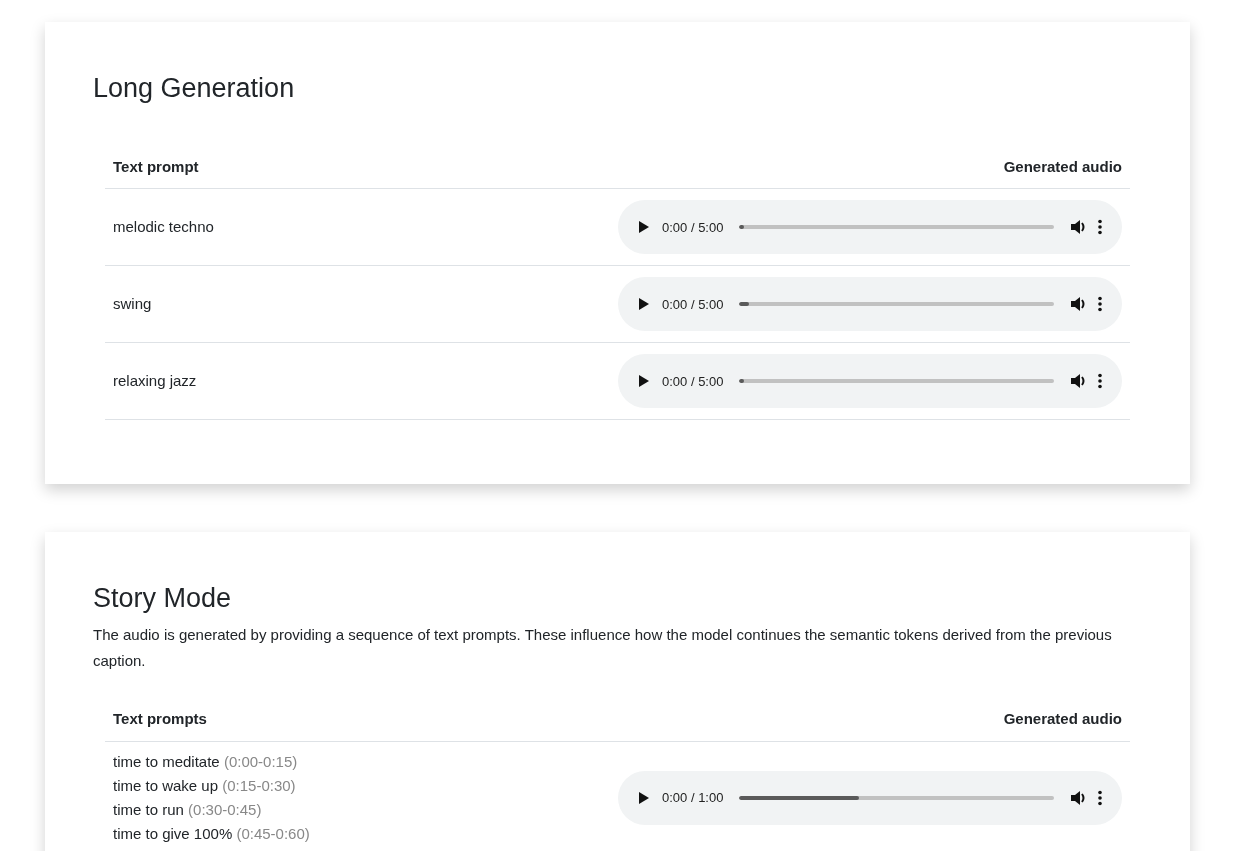  What do you see at coordinates (132, 304) in the screenshot?
I see `prompt-text: swing` at bounding box center [132, 304].